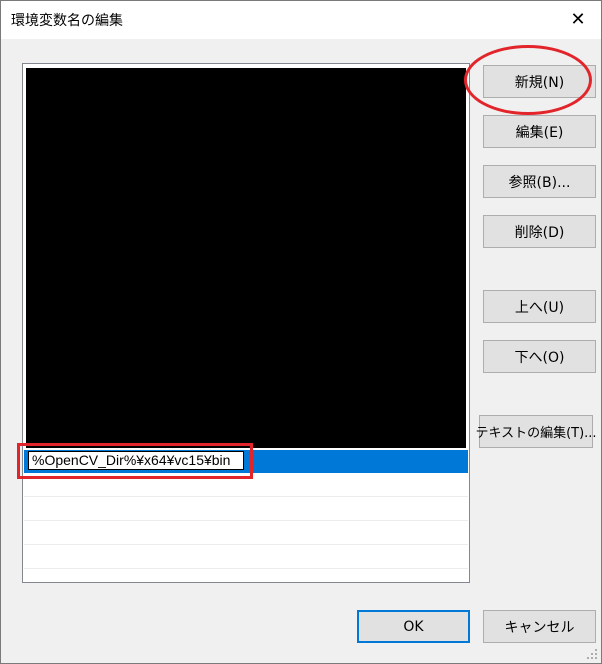 This screenshot has height=664, width=602. I want to click on resize-grip-icon, so click(592, 654).